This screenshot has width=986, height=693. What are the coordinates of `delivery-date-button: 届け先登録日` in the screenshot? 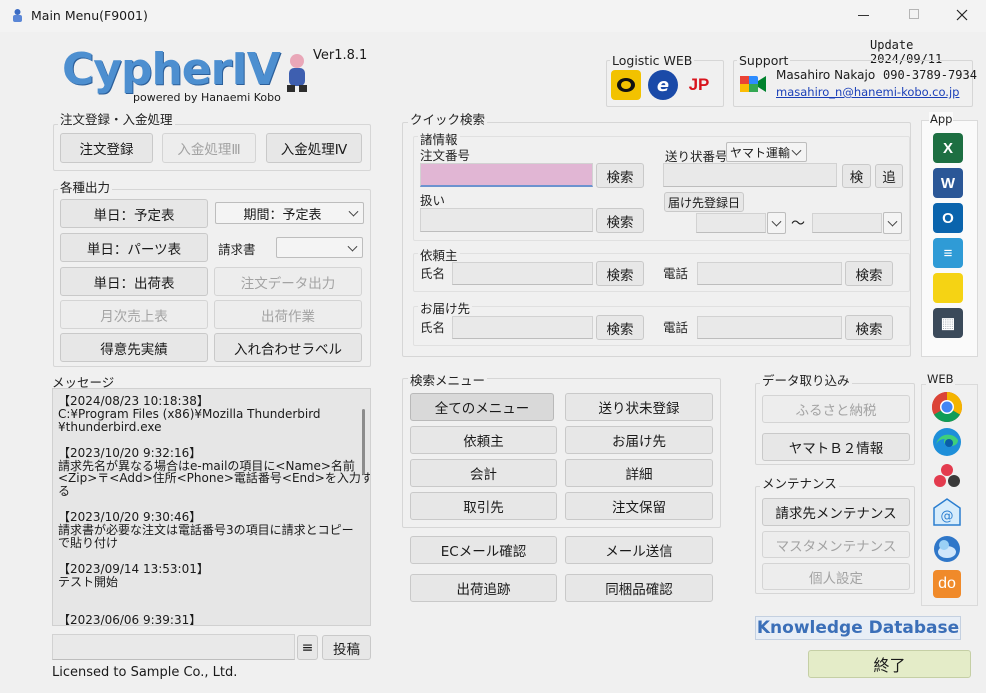 It's located at (704, 202).